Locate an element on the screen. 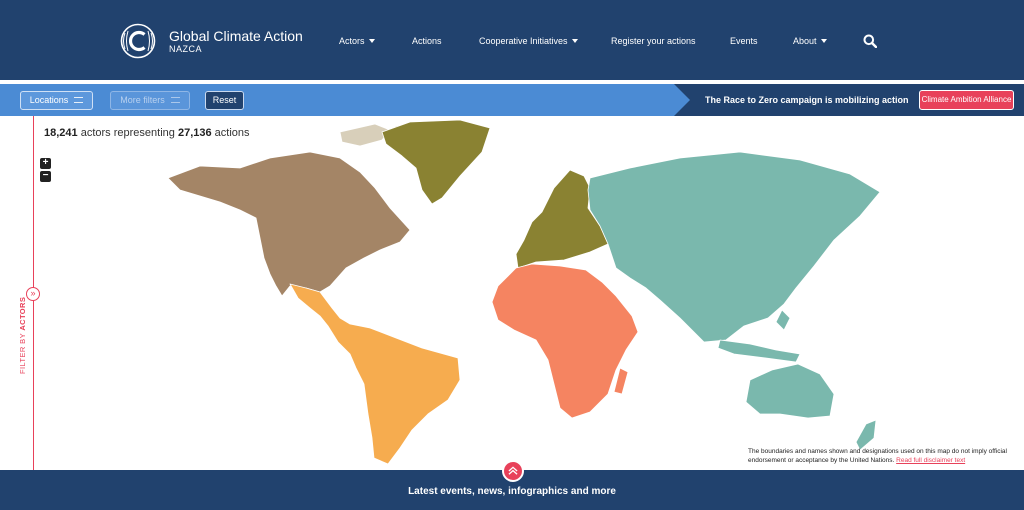 The image size is (1024, 510). region-new-zealand is located at coordinates (866, 435).